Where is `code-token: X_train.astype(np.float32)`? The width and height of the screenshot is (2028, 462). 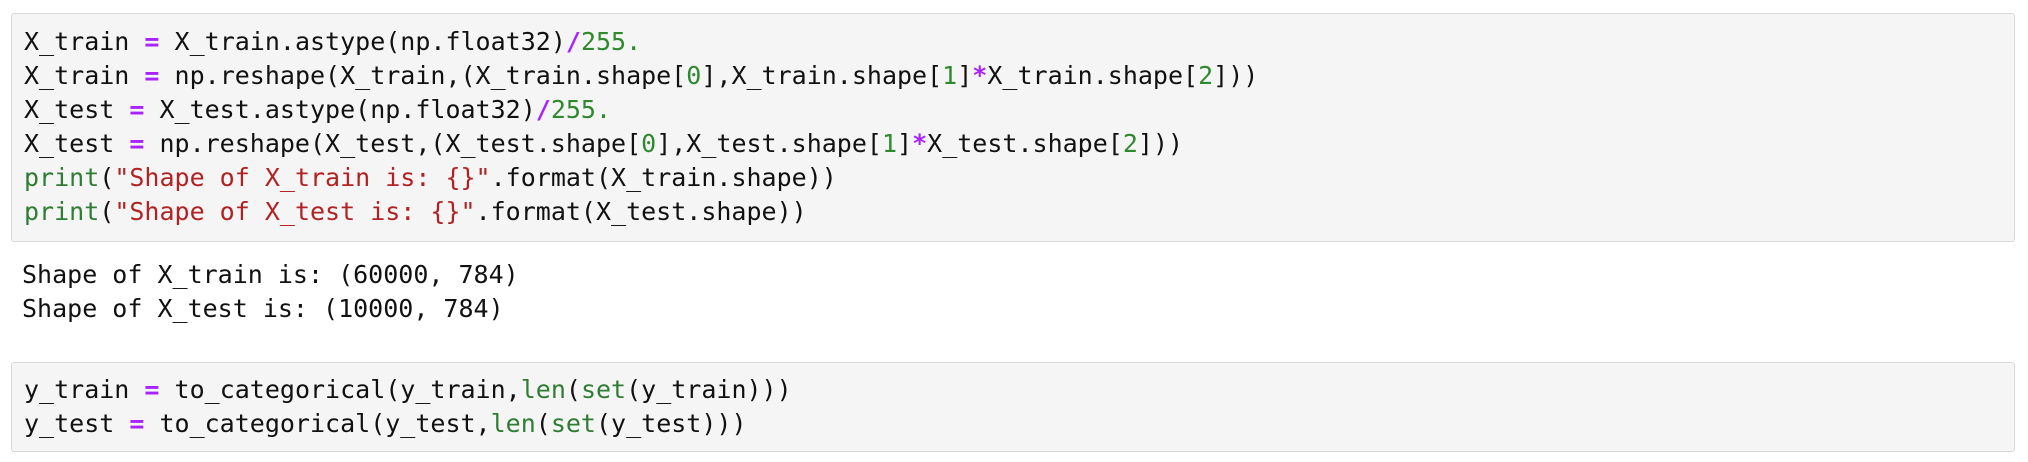 code-token: X_train.astype(np.float32) is located at coordinates (362, 41).